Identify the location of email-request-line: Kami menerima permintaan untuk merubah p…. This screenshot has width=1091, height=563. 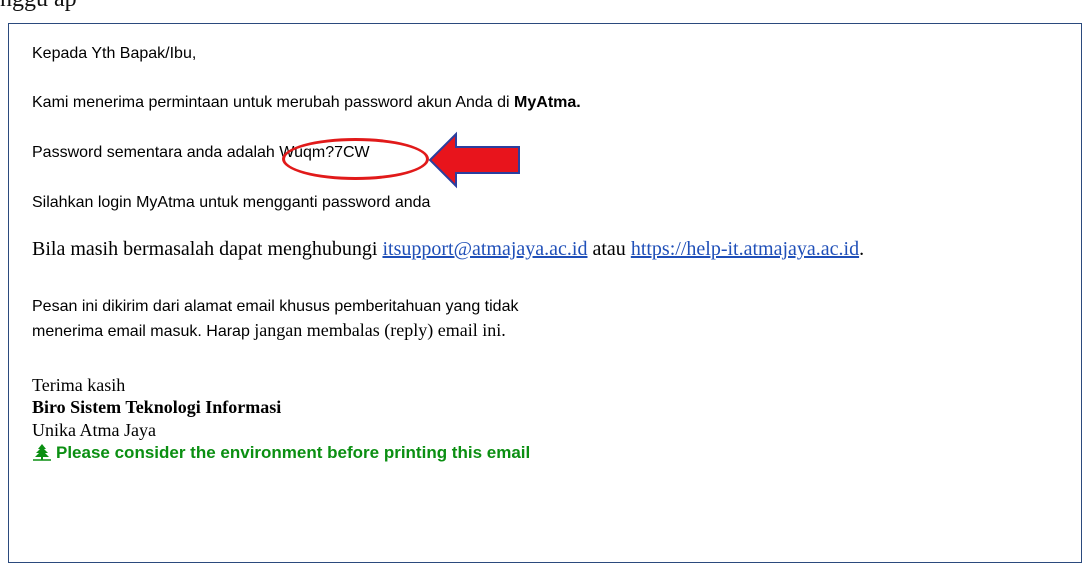
(306, 103).